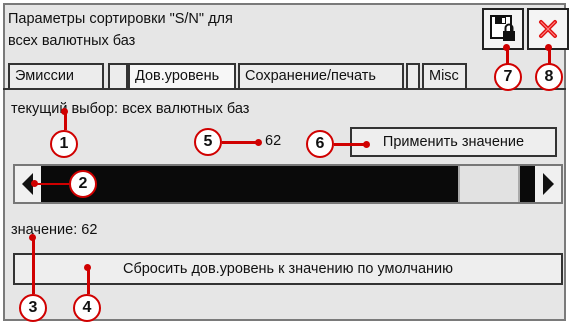 The height and width of the screenshot is (325, 571). I want to click on callout-5-anchor, so click(258, 142).